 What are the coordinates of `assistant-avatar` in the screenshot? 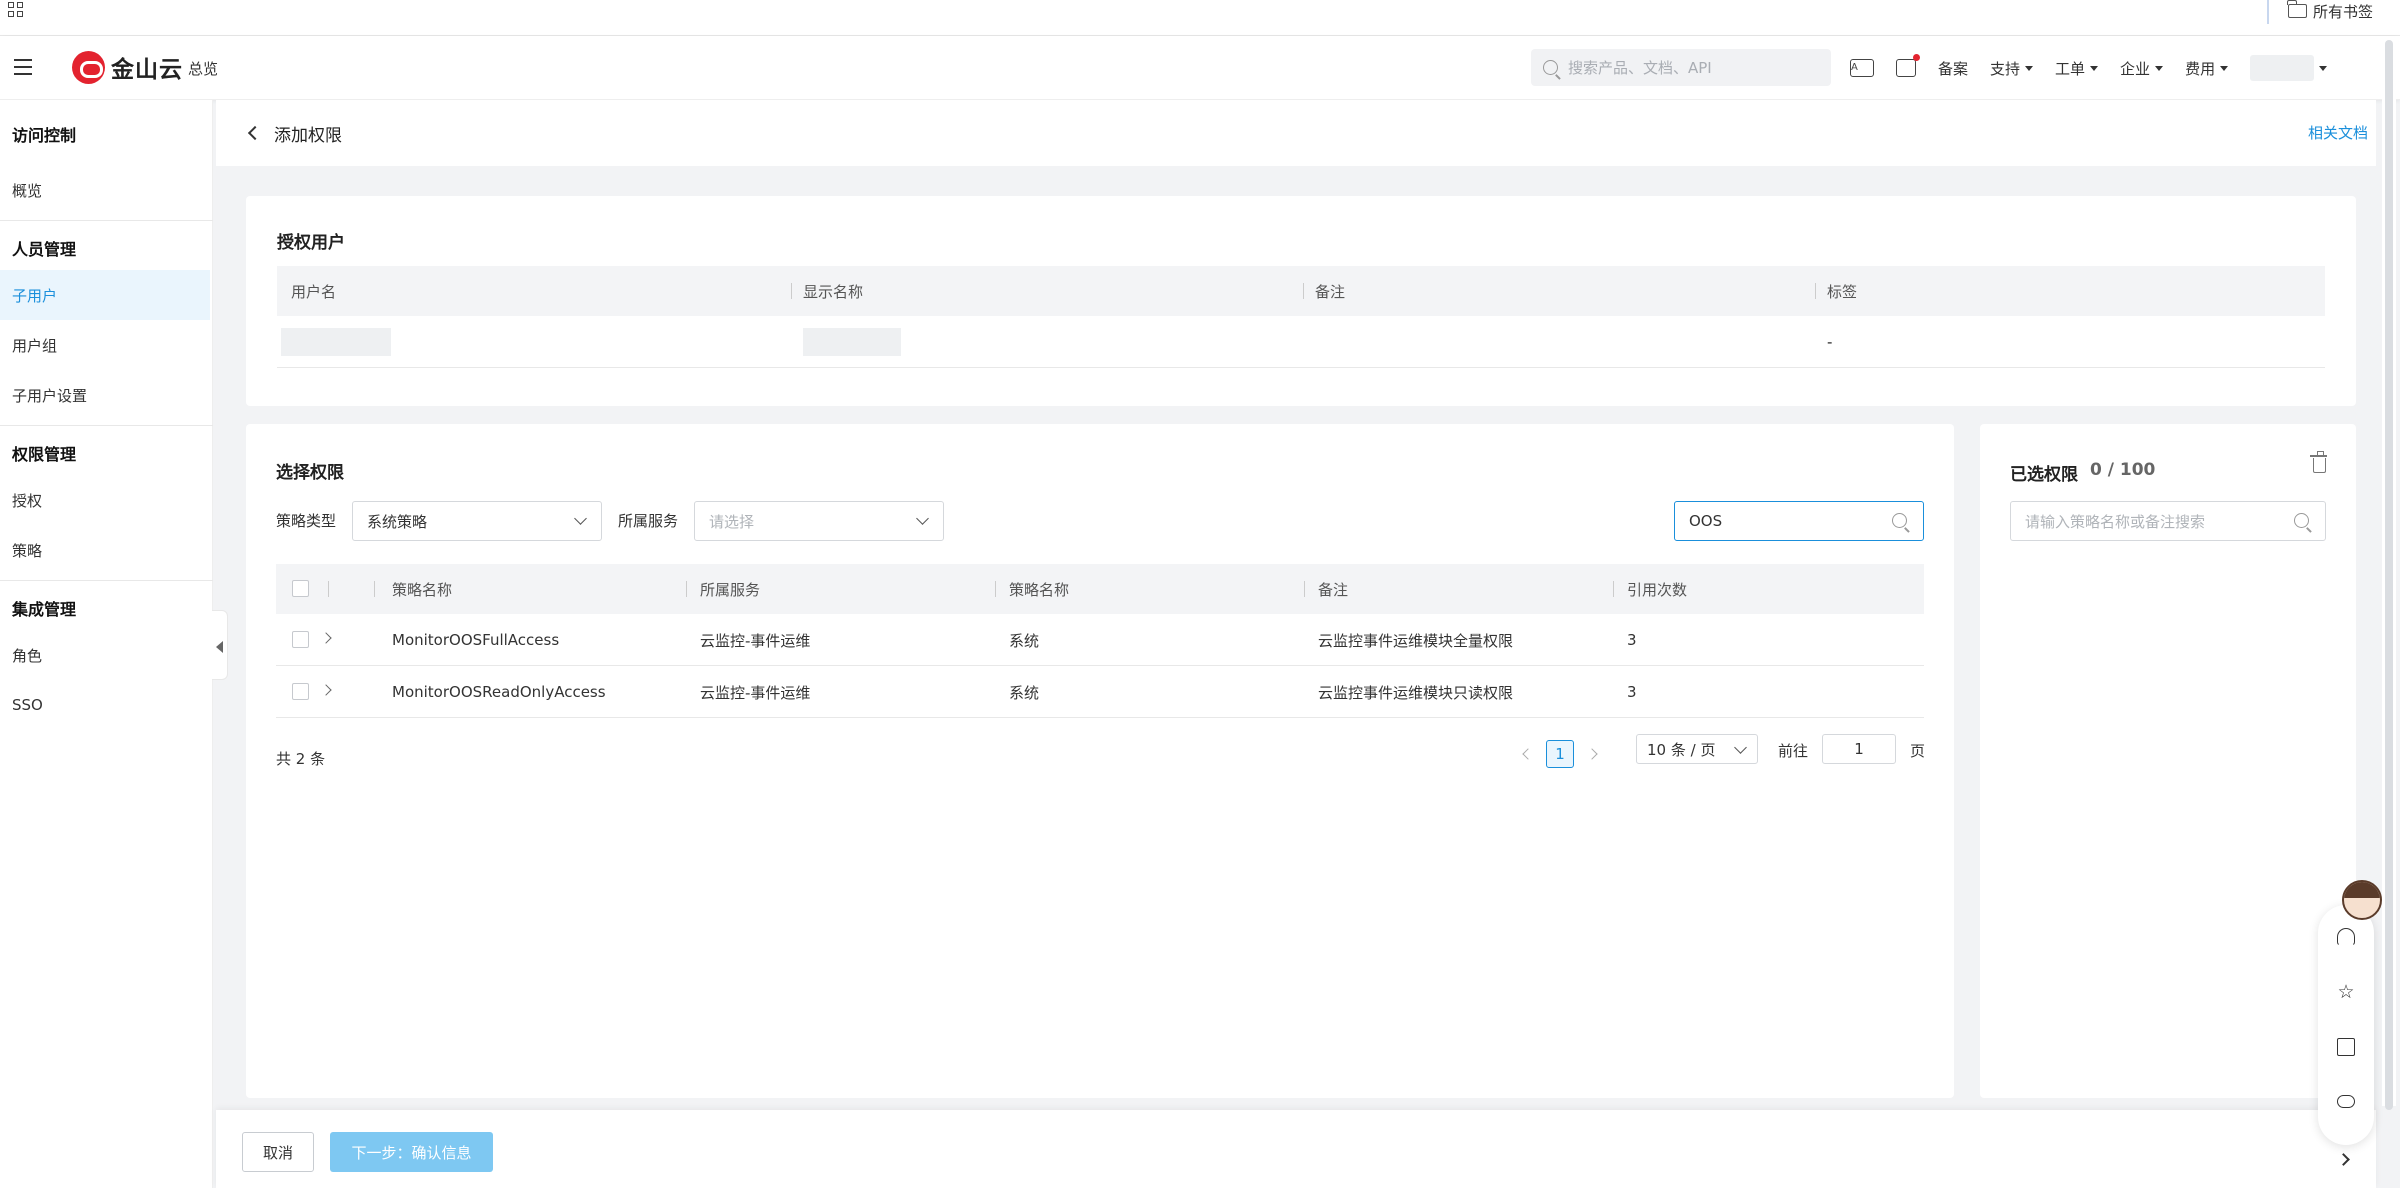 It's located at (2362, 900).